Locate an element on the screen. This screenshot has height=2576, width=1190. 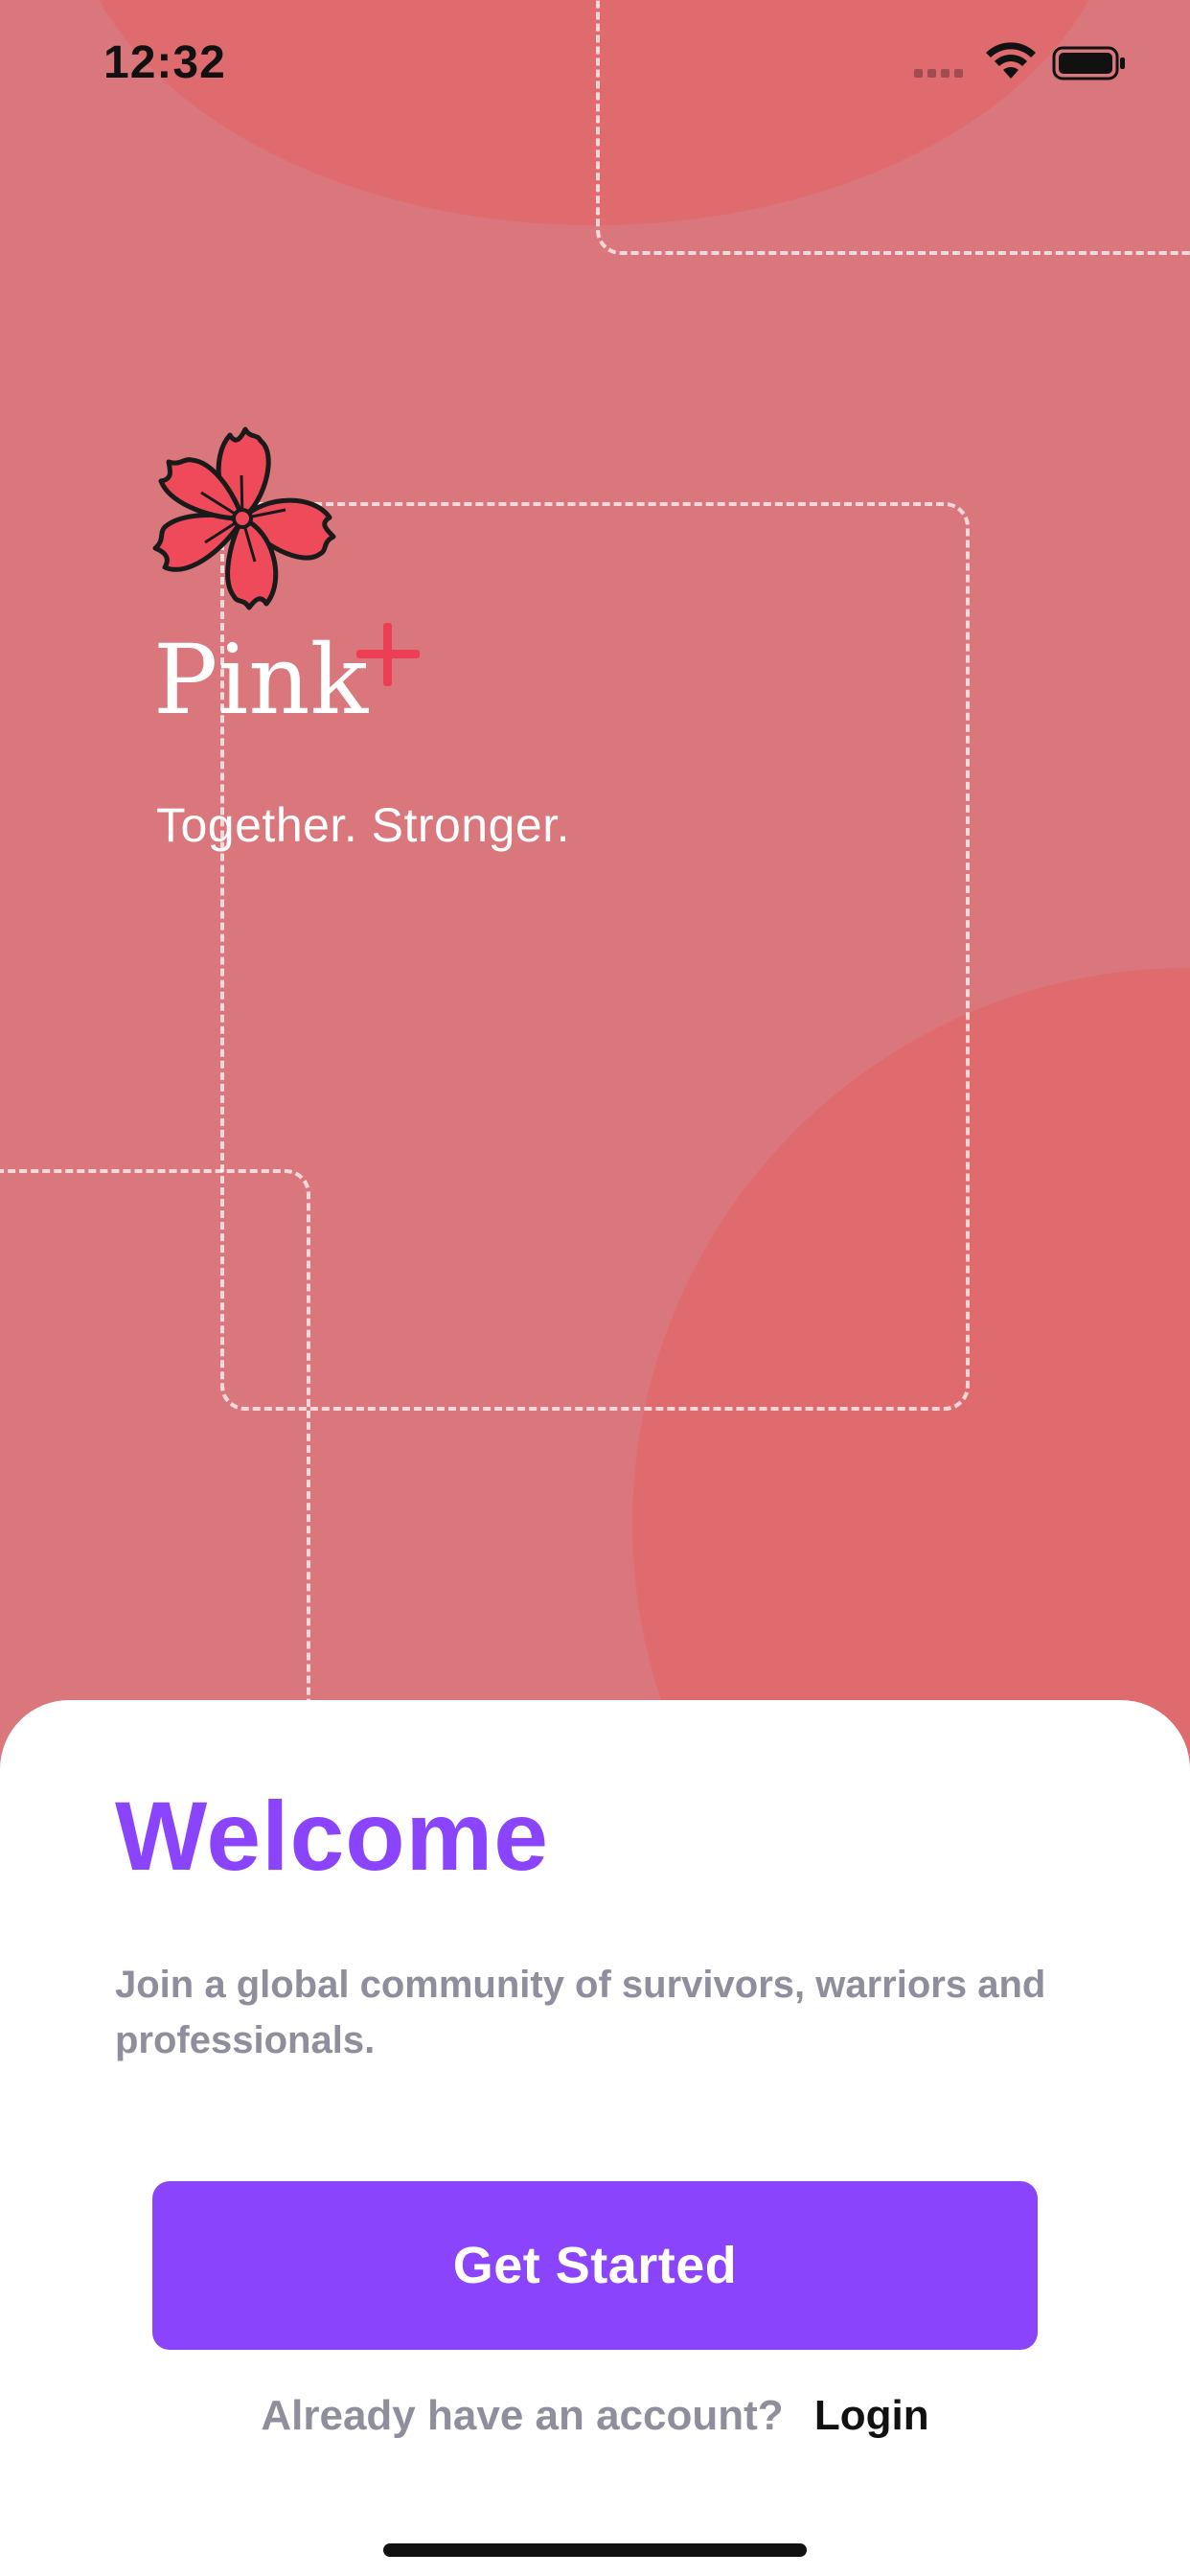
wifi-icon is located at coordinates (1011, 60).